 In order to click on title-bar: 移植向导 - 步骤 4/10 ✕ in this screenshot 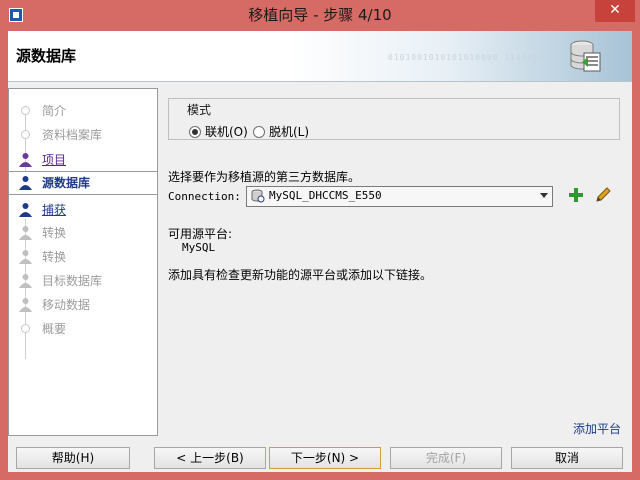, I will do `click(320, 15)`.